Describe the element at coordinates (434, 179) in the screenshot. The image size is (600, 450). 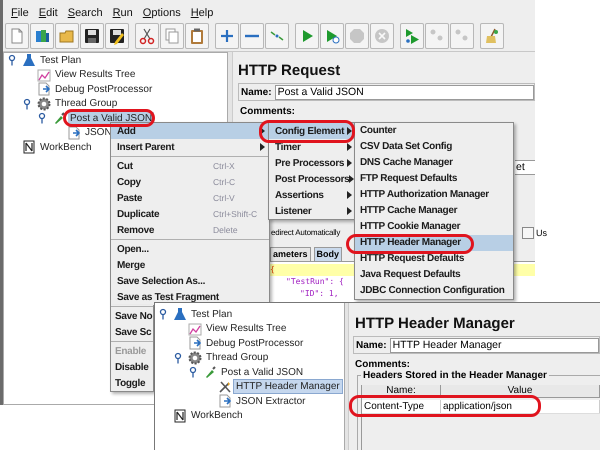
I see `menu-item: FTP Request Defaults` at that location.